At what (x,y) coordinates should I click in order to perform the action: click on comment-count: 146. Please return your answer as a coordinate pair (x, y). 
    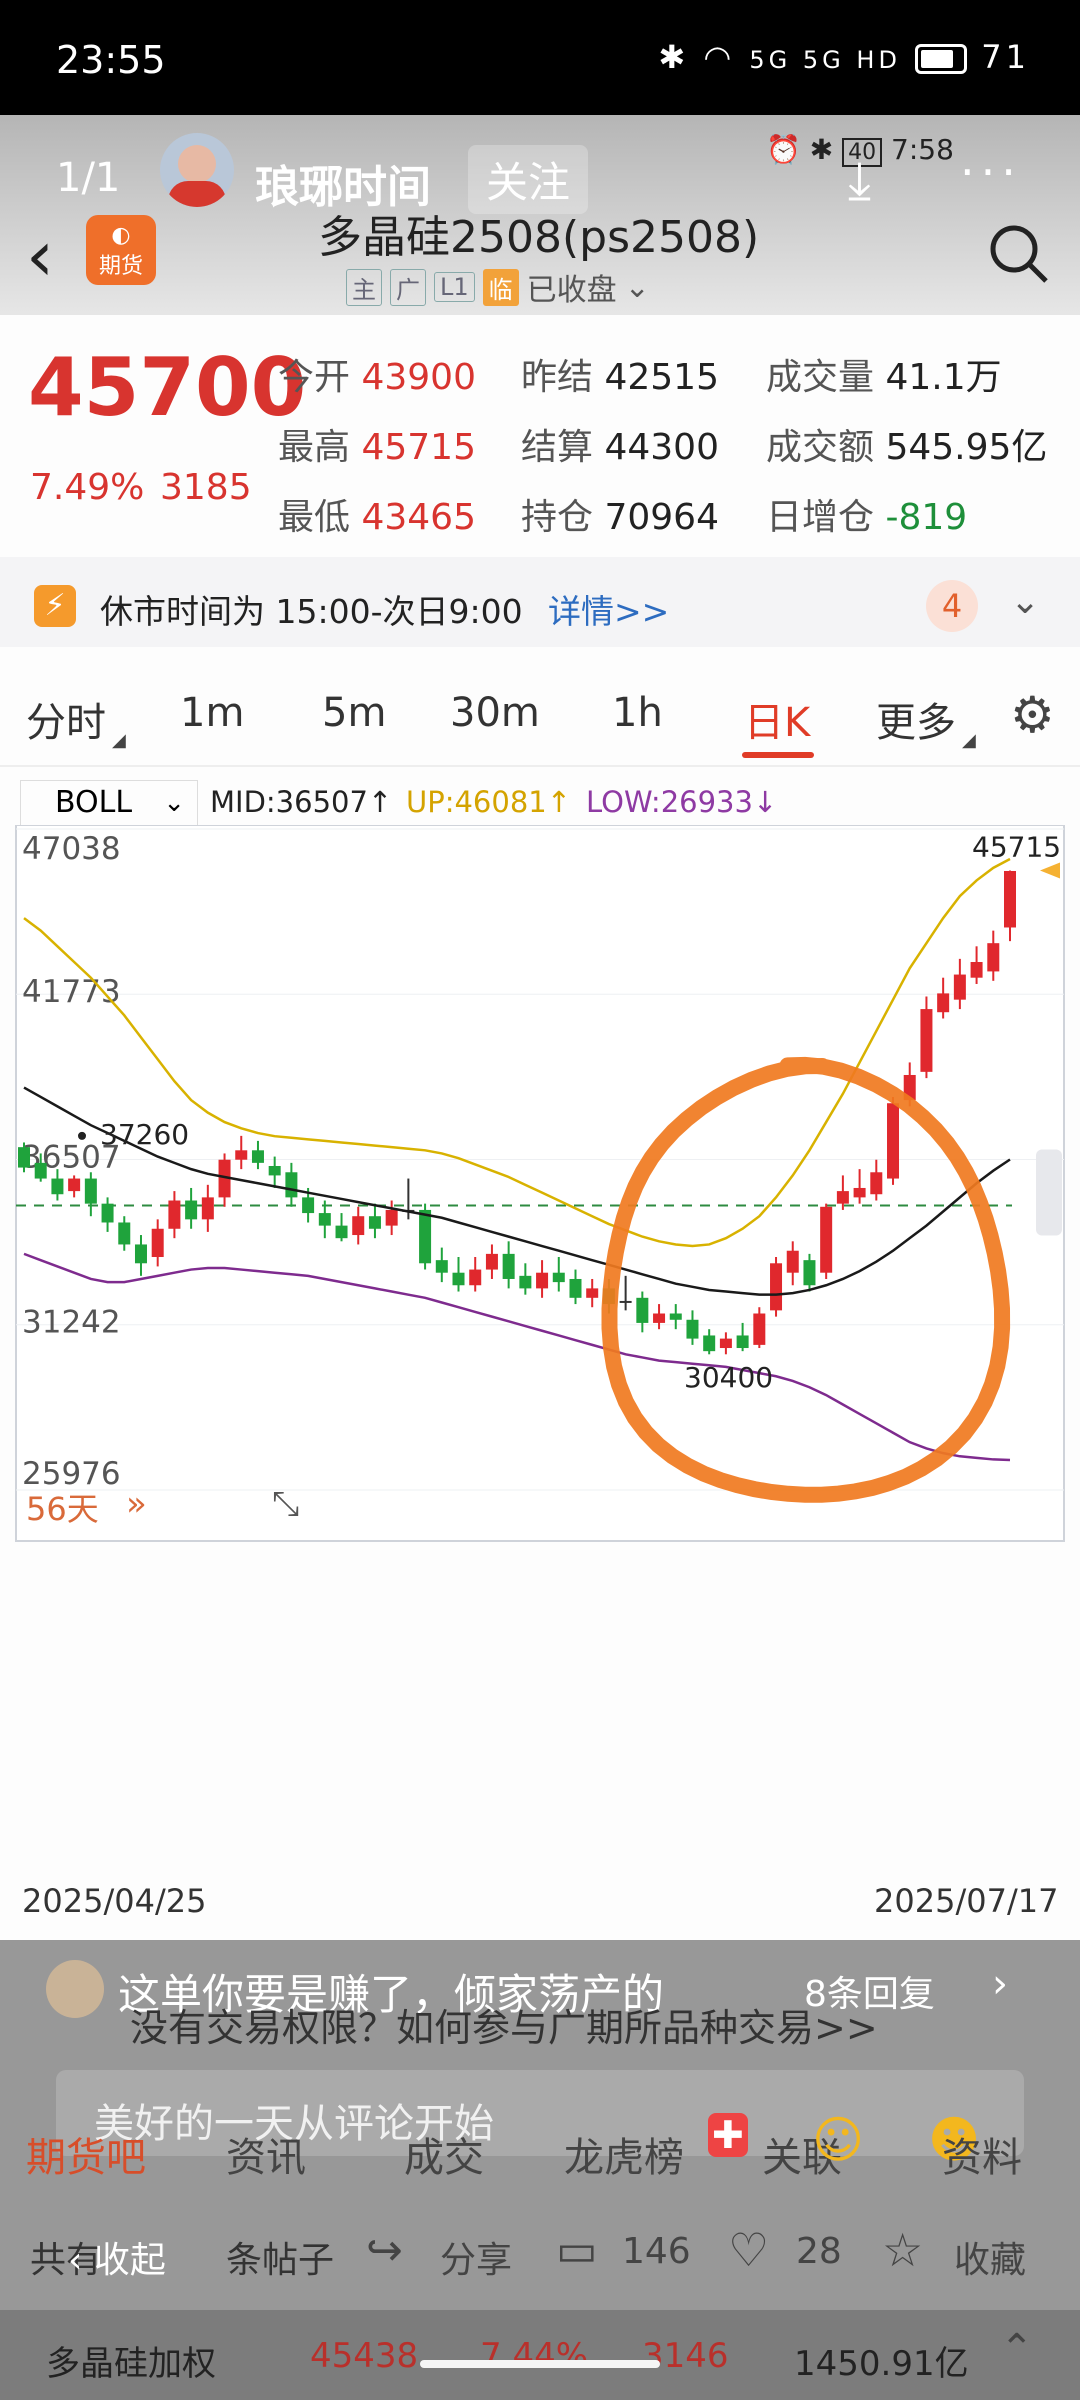
    Looking at the image, I should click on (656, 2251).